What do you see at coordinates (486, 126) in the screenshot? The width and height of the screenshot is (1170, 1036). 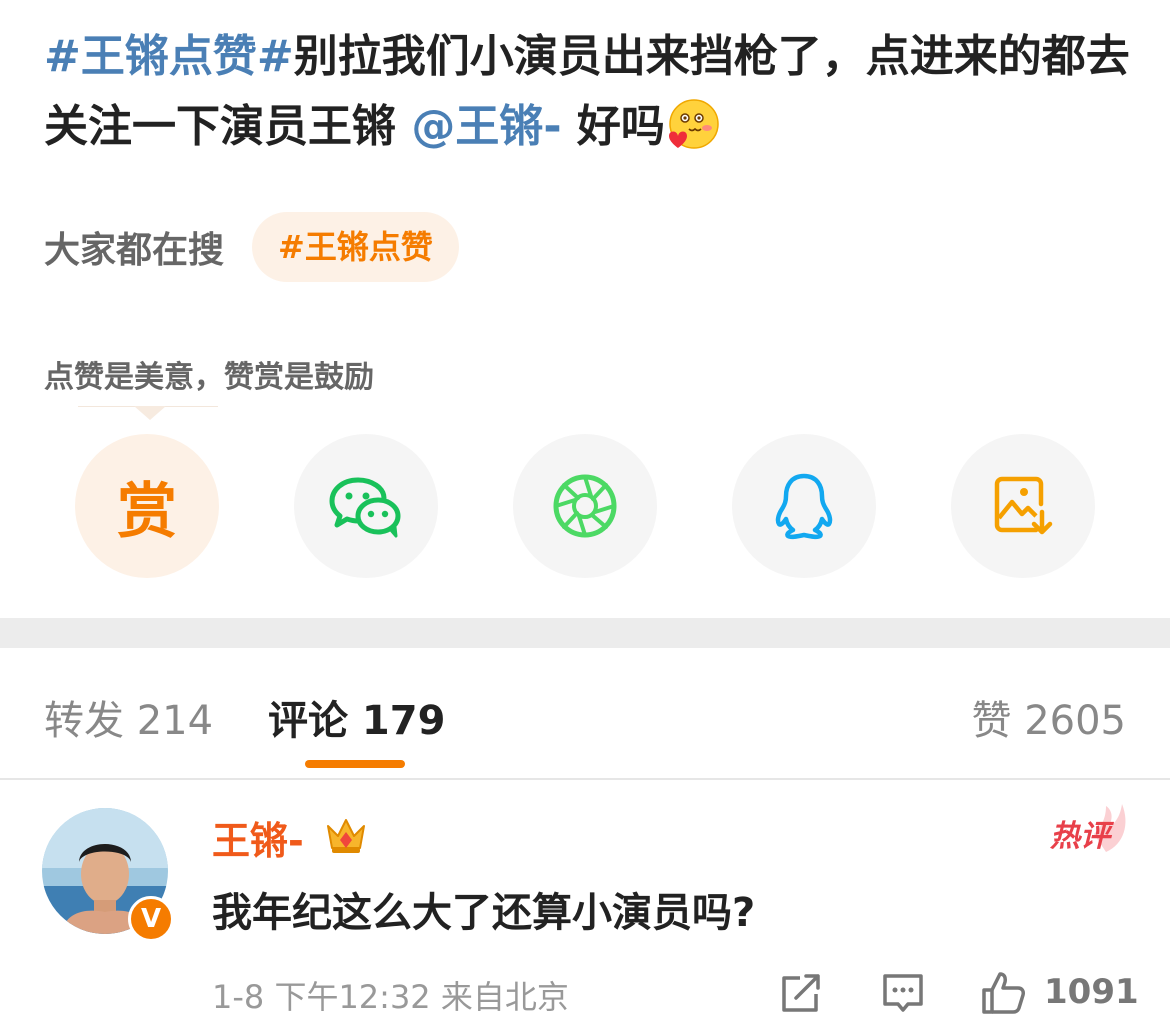 I see `post-mention-link: @王锵-` at bounding box center [486, 126].